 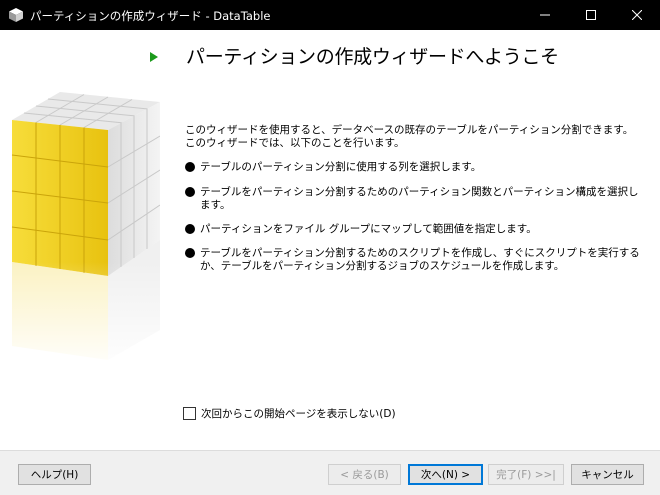 What do you see at coordinates (372, 57) in the screenshot?
I see `page-title: パーティションの作成ウィザードへようこそ` at bounding box center [372, 57].